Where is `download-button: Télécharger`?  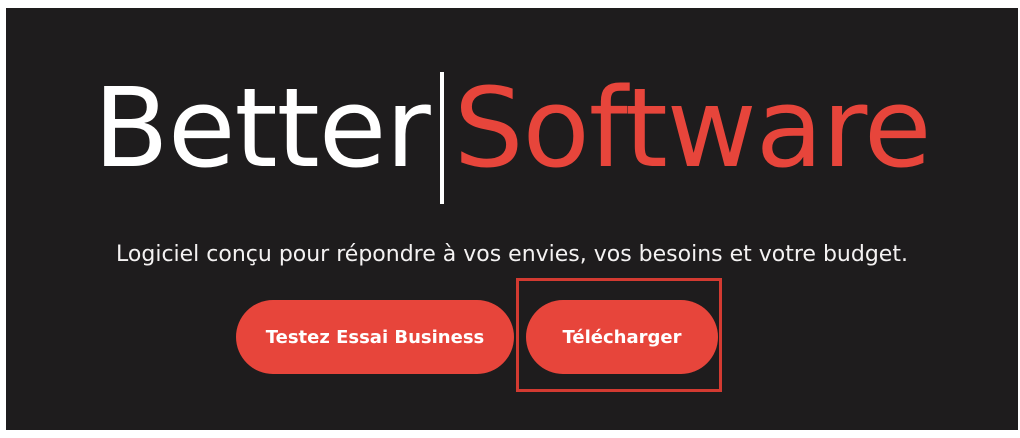
download-button: Télécharger is located at coordinates (622, 337).